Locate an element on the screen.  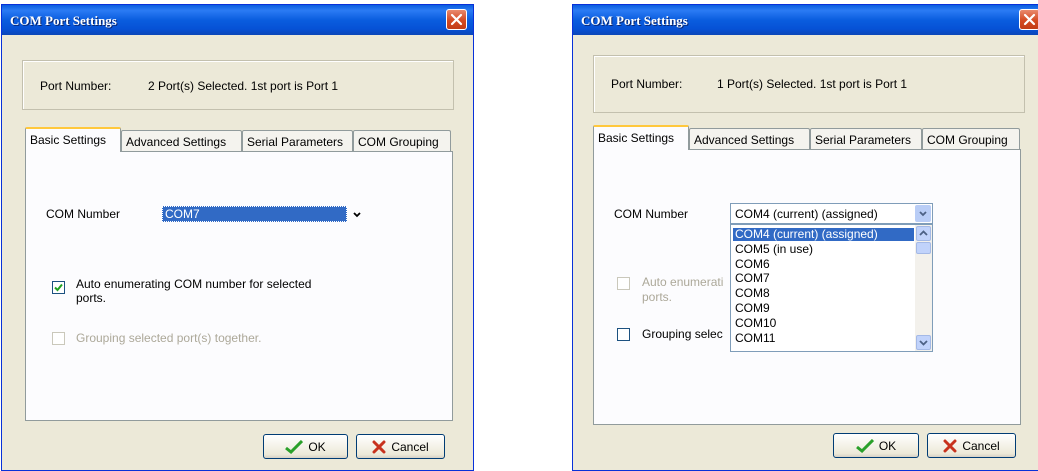
com-number-dropdown: COM4 (current) (assigned) is located at coordinates (831, 213).